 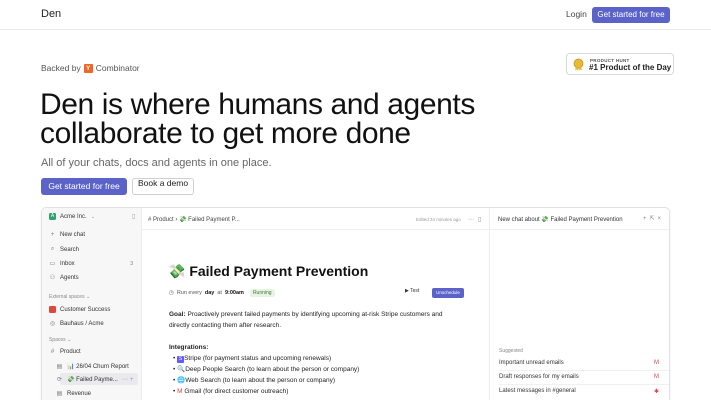 I want to click on medal-icon, so click(x=578, y=64).